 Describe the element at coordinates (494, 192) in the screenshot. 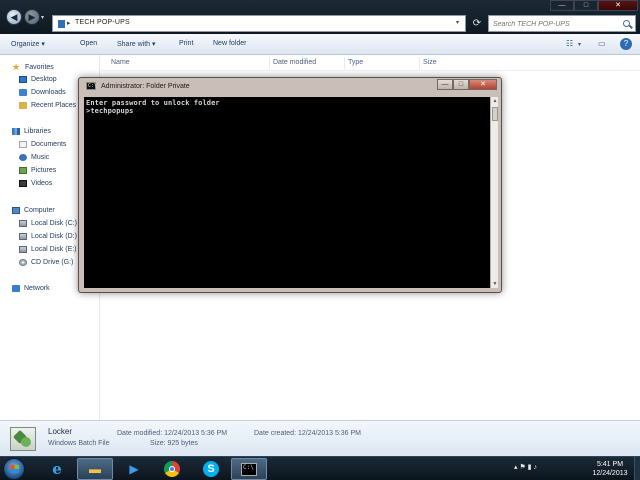

I see `cmd-scrollbar: ▲ ▼` at that location.